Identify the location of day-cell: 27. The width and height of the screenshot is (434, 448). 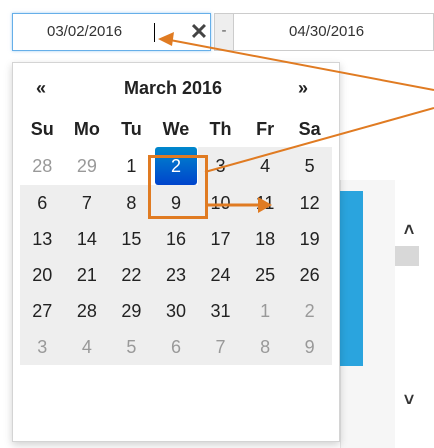
(42, 311).